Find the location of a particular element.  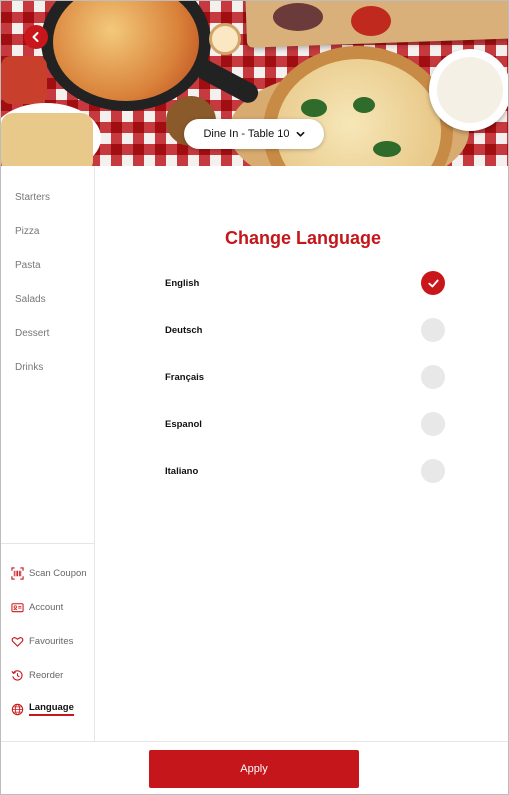

sidebar-item-label: Drinks is located at coordinates (29, 367).